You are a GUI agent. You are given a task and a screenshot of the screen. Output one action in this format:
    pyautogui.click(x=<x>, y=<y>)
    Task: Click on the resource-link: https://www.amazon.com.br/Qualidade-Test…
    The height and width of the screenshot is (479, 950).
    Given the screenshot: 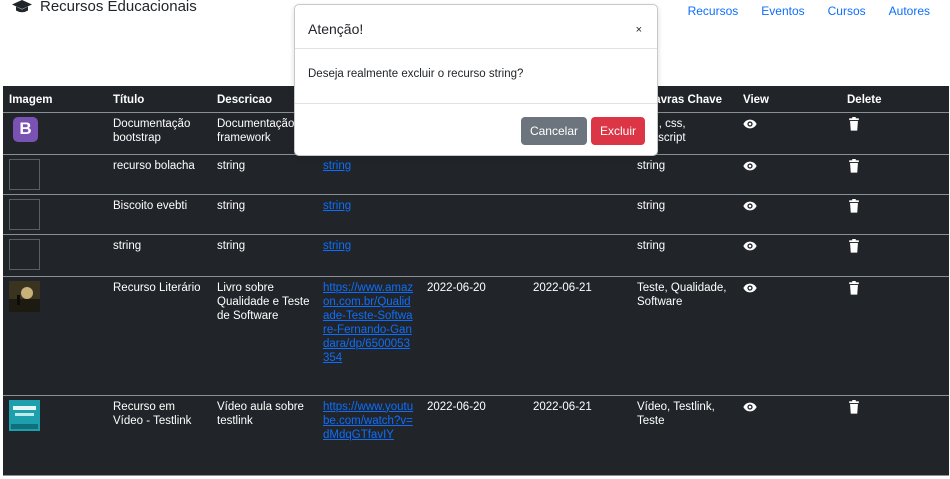 What is the action you would take?
    pyautogui.click(x=368, y=323)
    